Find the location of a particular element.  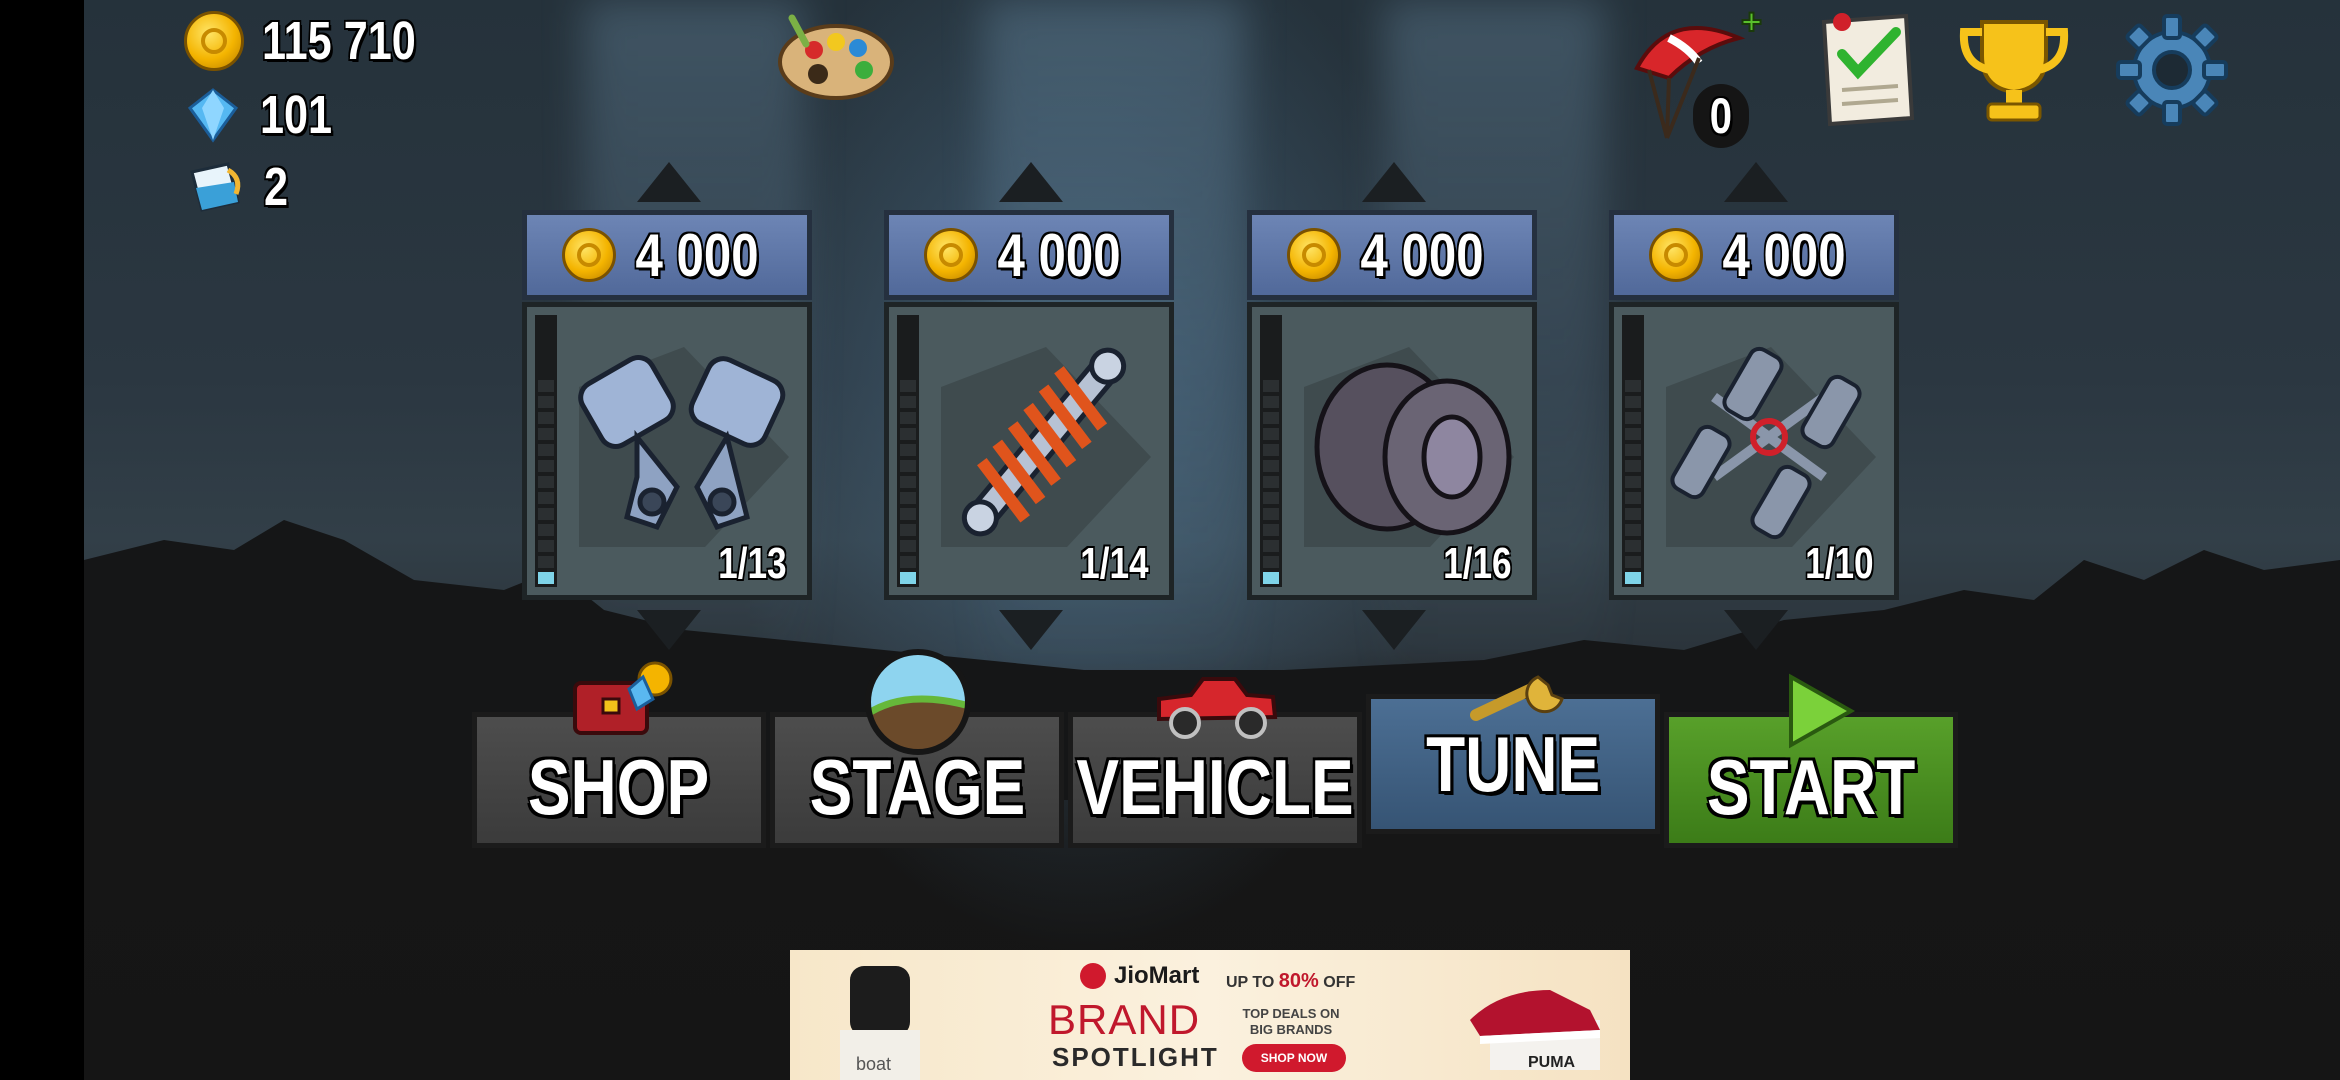

jeep-icon is located at coordinates (1217, 708).